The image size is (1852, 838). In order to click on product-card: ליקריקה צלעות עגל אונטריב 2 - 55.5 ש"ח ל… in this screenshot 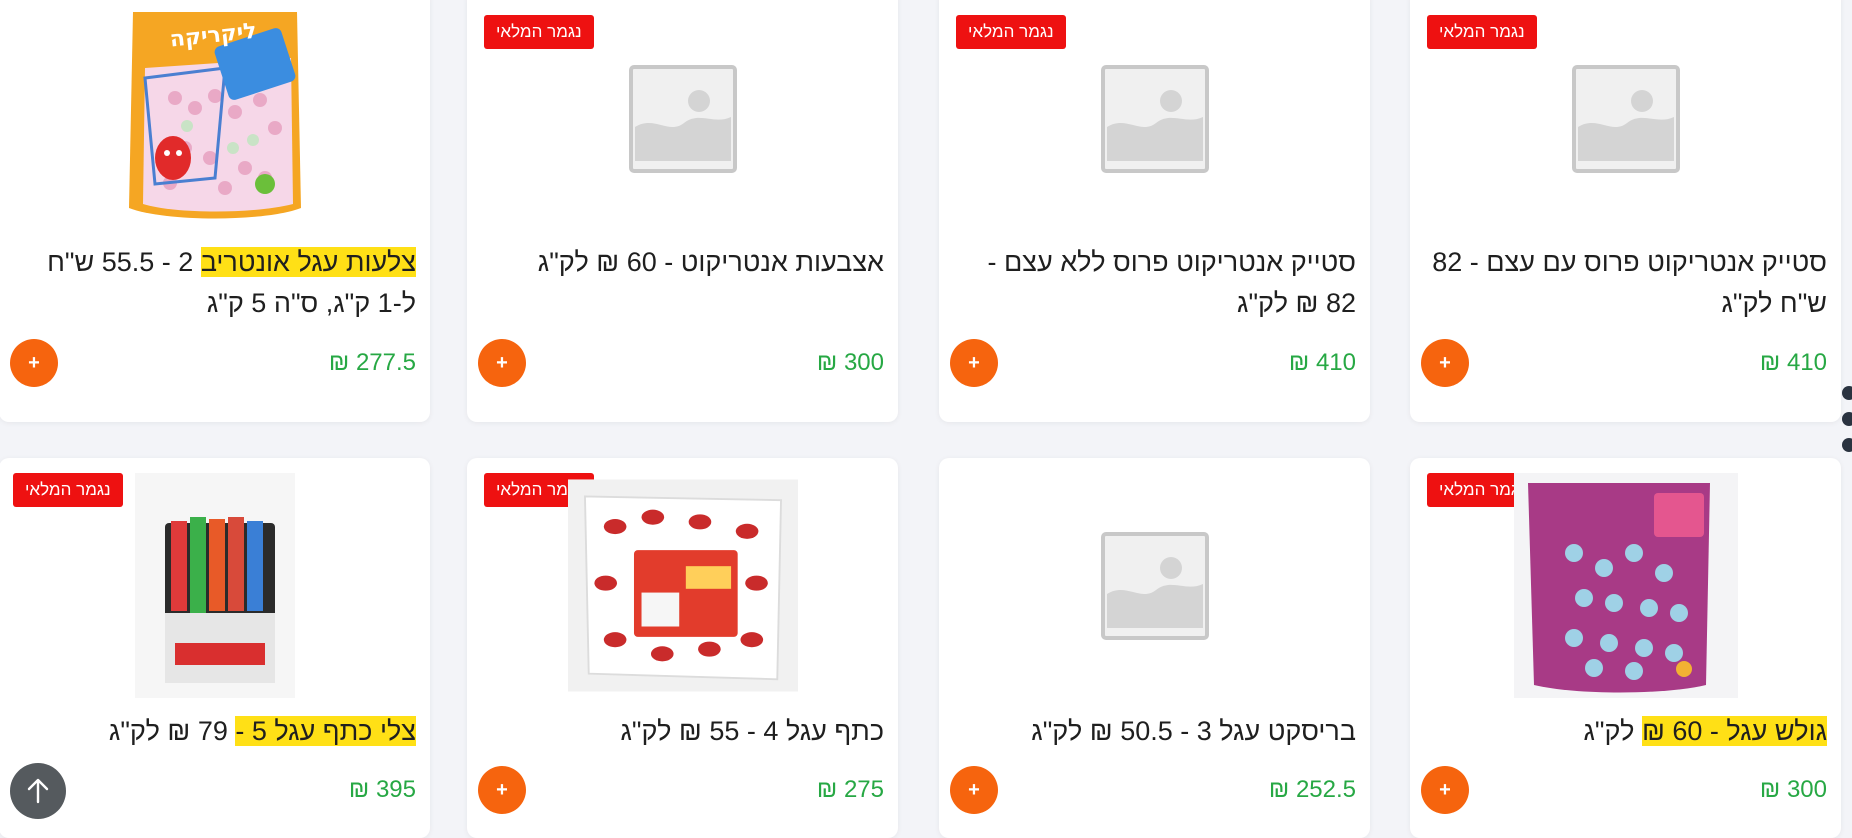, I will do `click(215, 211)`.